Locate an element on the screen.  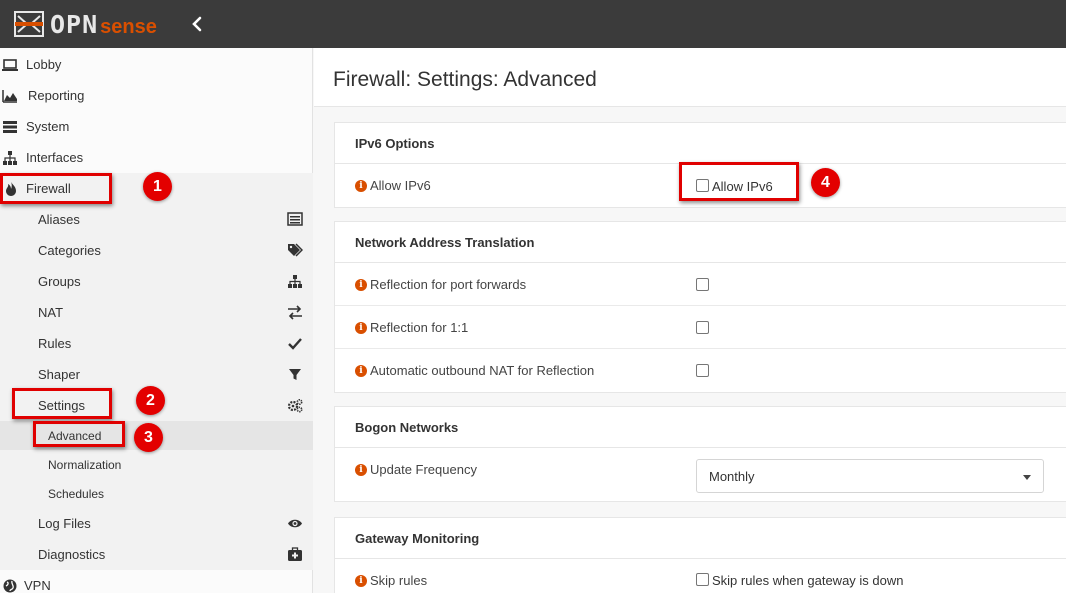
reflection-1to1-row: i Reflection for 1:1 is located at coordinates (700, 327).